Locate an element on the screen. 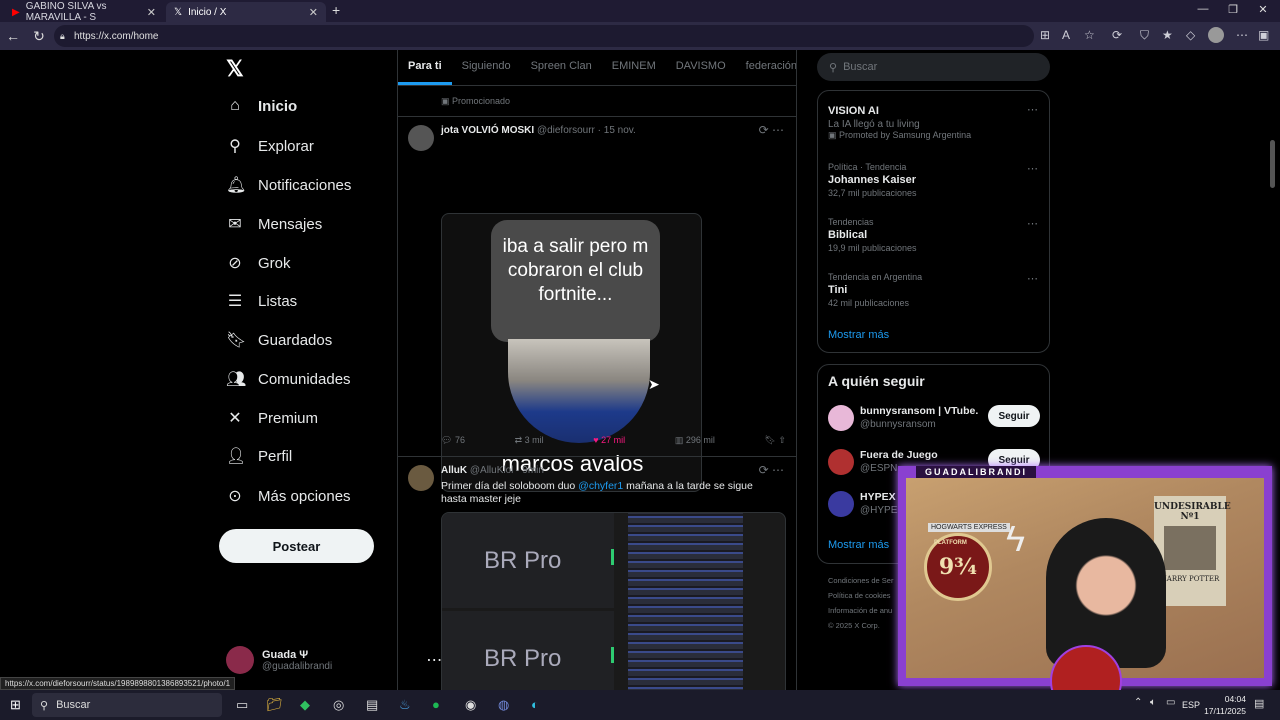 This screenshot has width=1280, height=720. nav-item-premium: ✕ Premium is located at coordinates (272, 418).